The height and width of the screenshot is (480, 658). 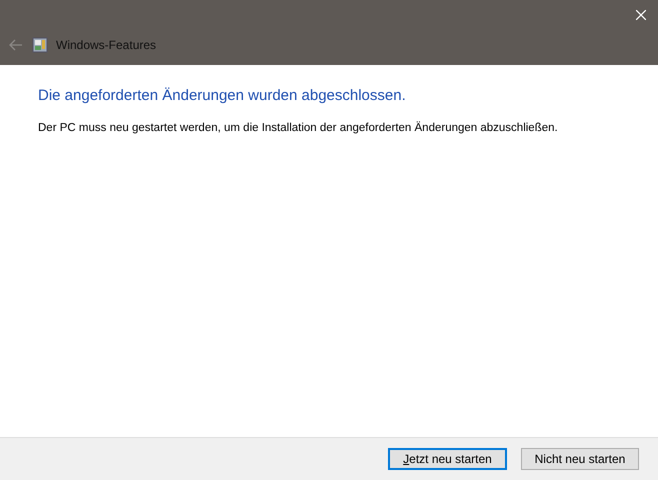 I want to click on window-title: Windows-Features, so click(x=106, y=45).